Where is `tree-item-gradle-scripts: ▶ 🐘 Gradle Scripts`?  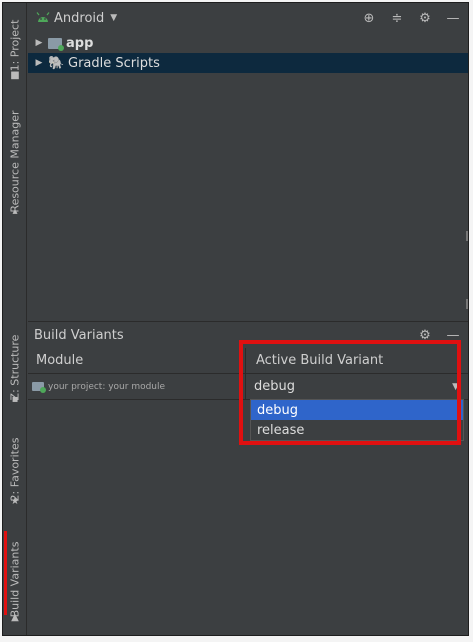 tree-item-gradle-scripts: ▶ 🐘 Gradle Scripts is located at coordinates (248, 63).